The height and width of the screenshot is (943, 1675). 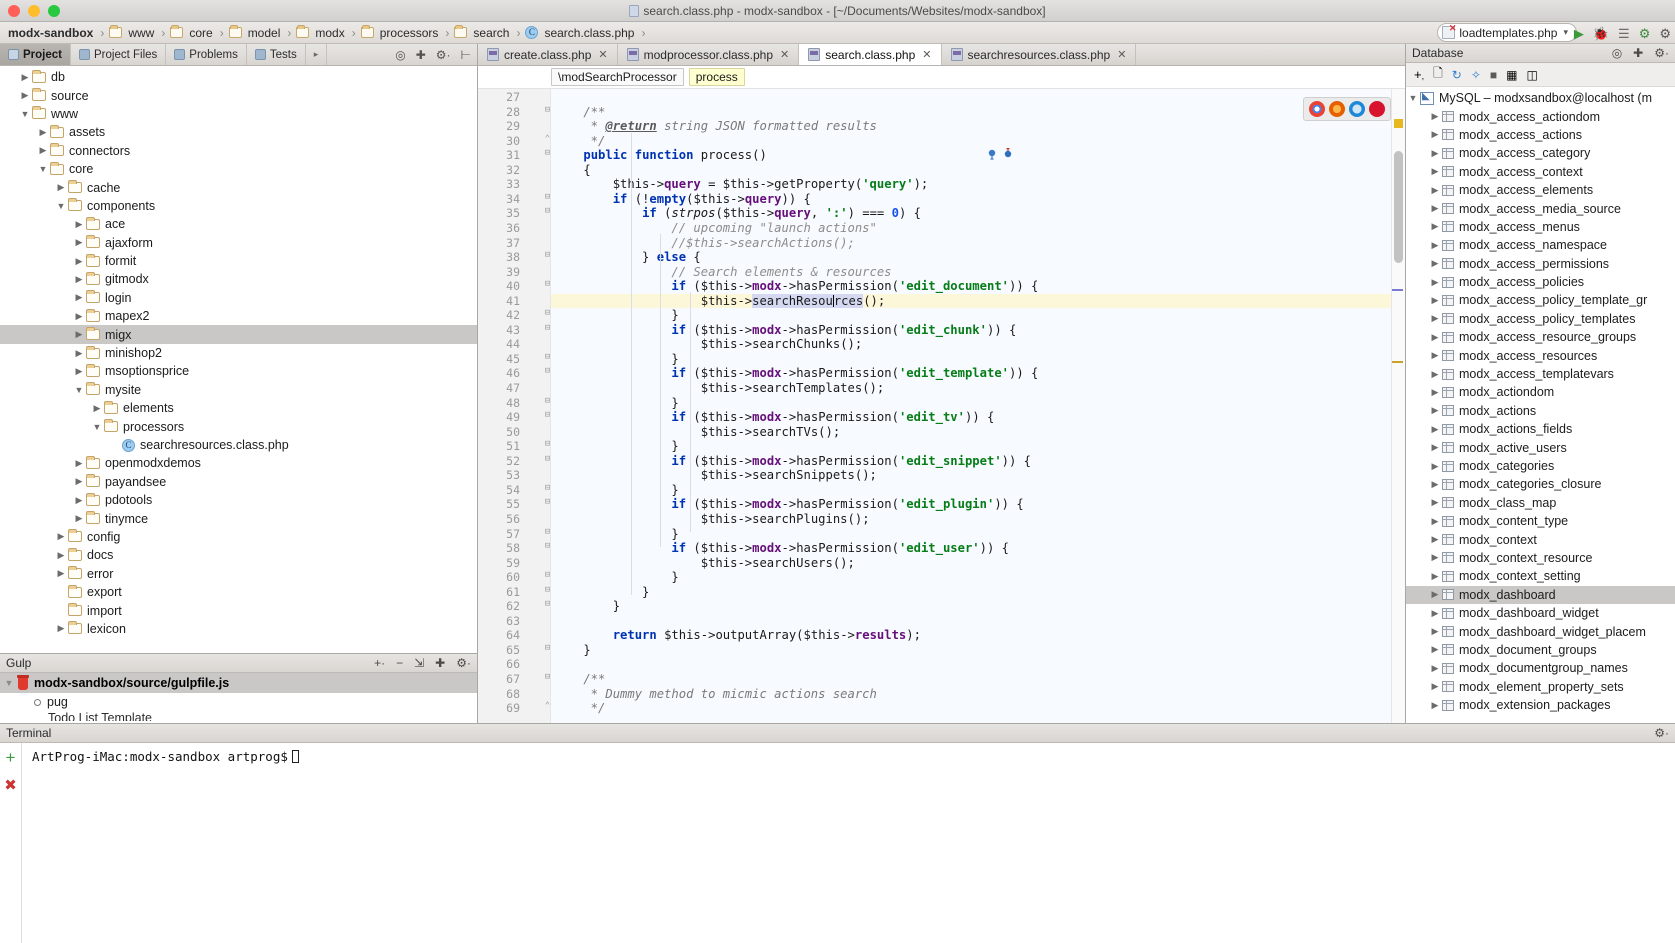 What do you see at coordinates (34, 10) in the screenshot?
I see `minimize-window-icon` at bounding box center [34, 10].